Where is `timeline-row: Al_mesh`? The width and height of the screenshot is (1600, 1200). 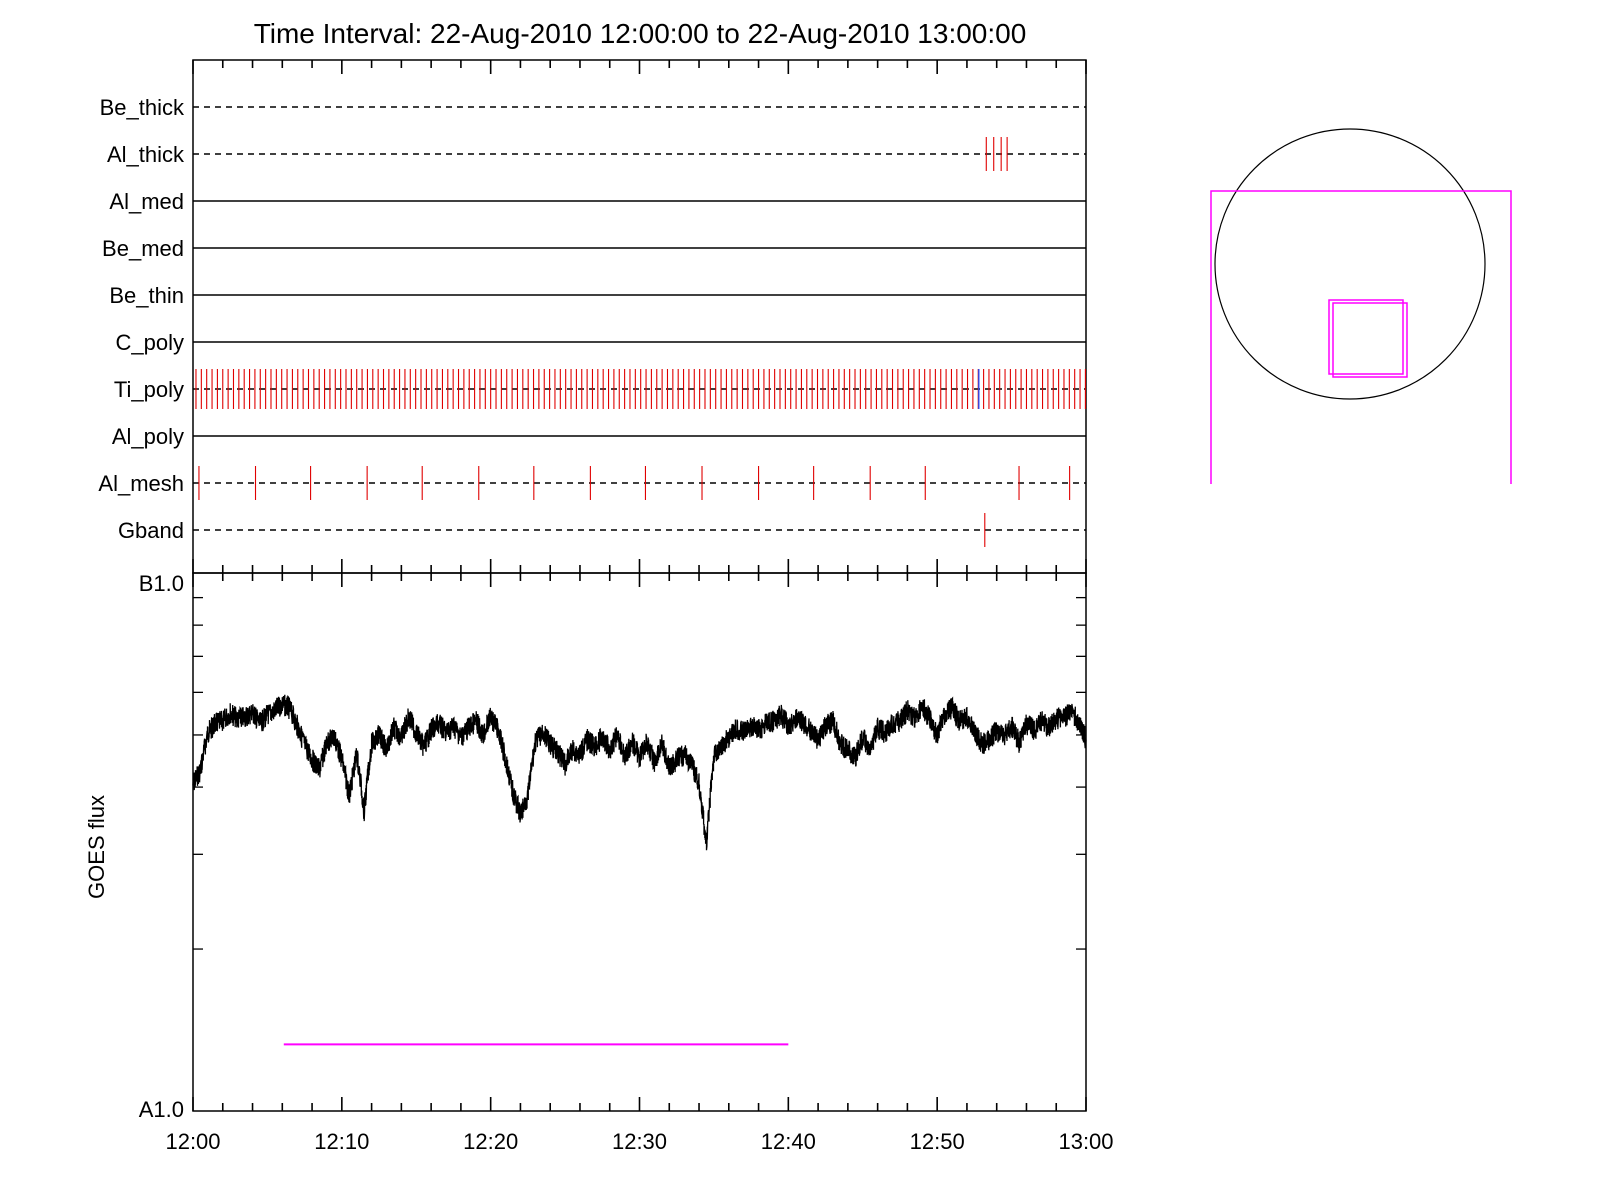
timeline-row: Al_mesh is located at coordinates (592, 483).